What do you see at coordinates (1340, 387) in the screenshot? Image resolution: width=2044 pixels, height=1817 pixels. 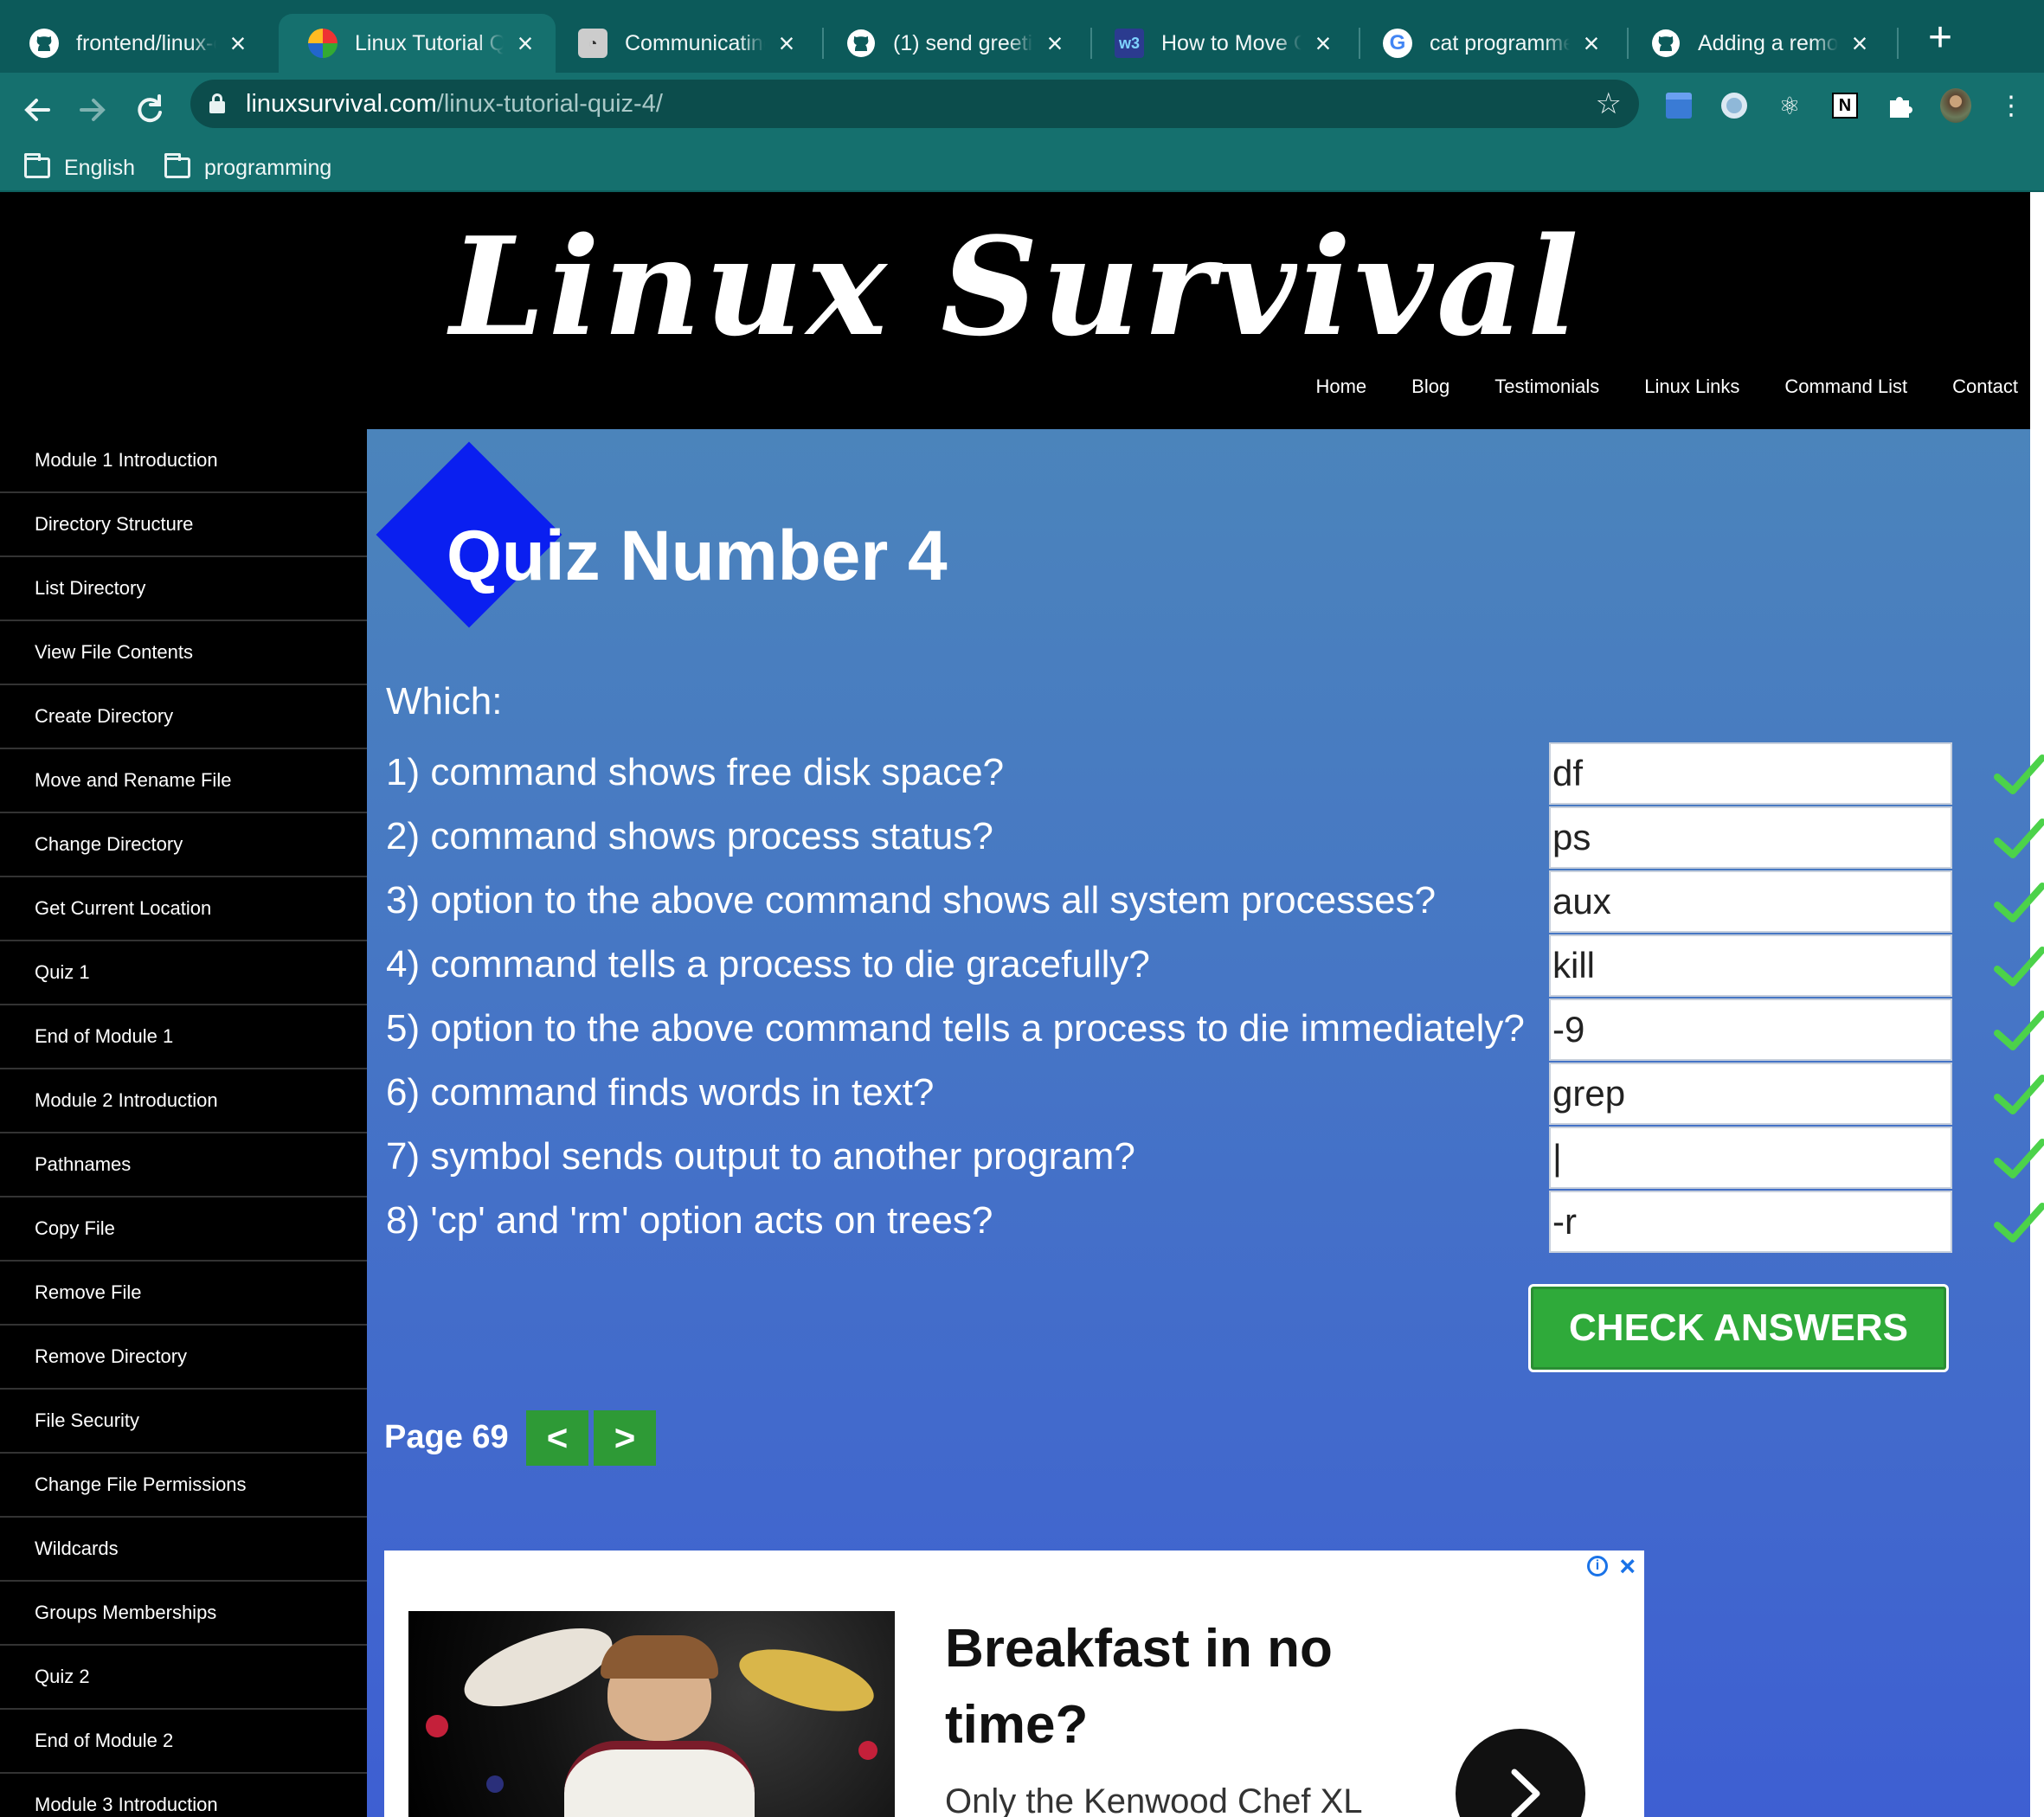 I see `nav-home: Home` at bounding box center [1340, 387].